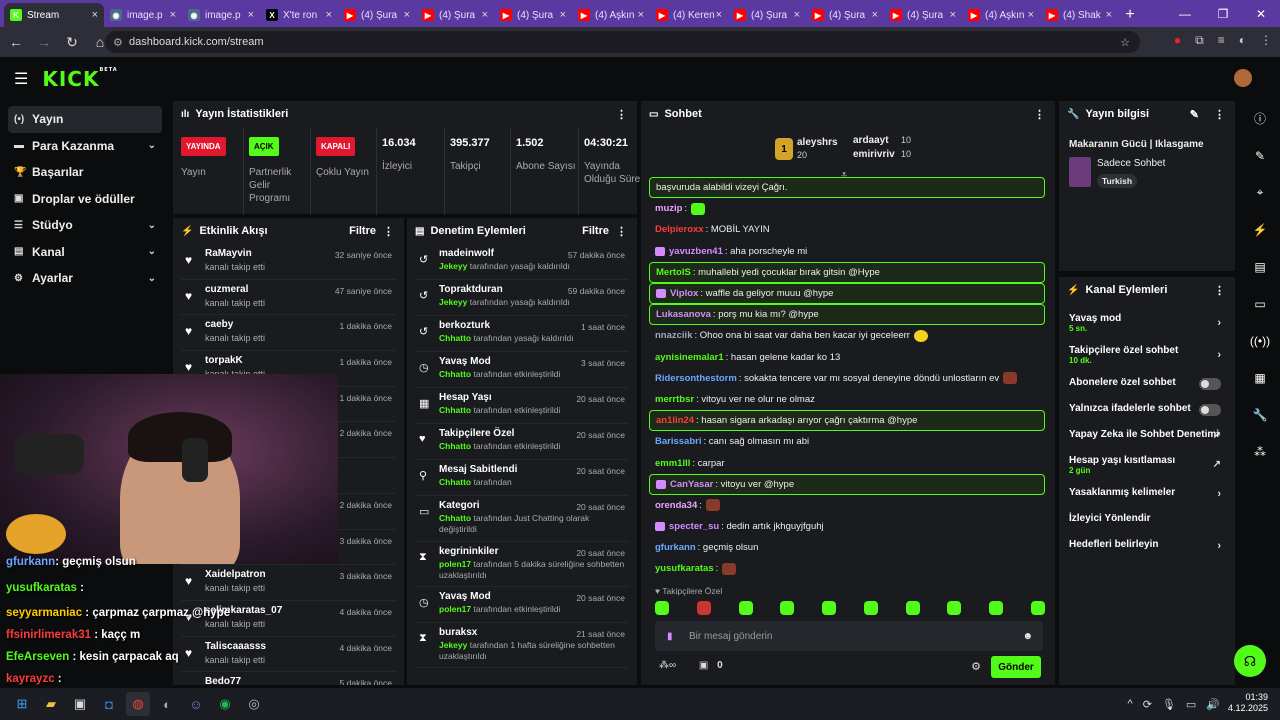  Describe the element at coordinates (1242, 40) in the screenshot. I see `profile-icon: ◐` at that location.